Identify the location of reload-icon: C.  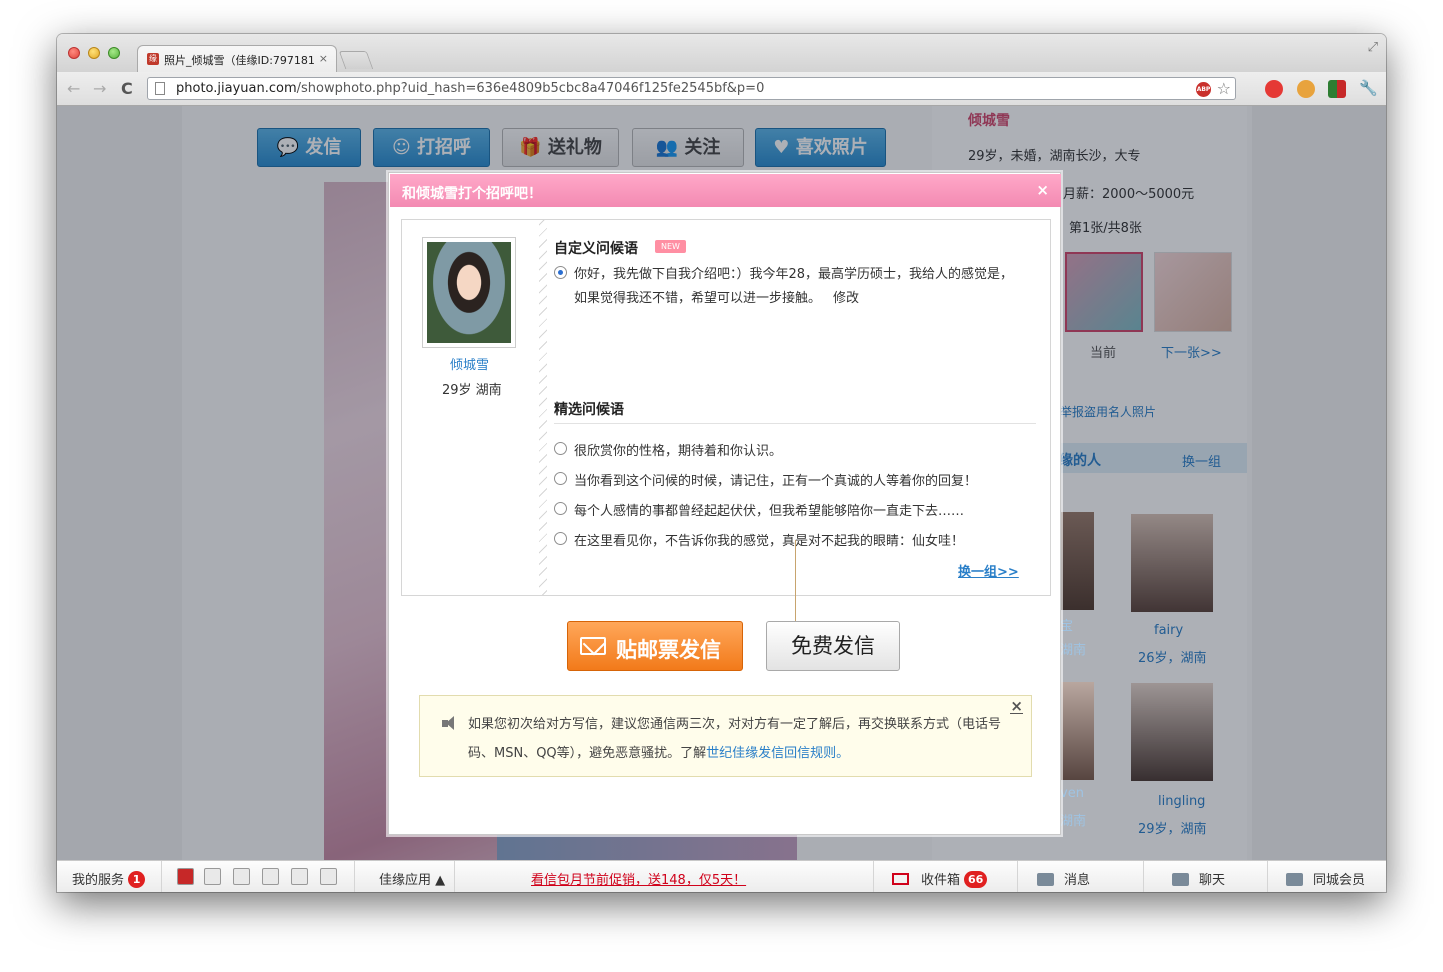
(127, 88).